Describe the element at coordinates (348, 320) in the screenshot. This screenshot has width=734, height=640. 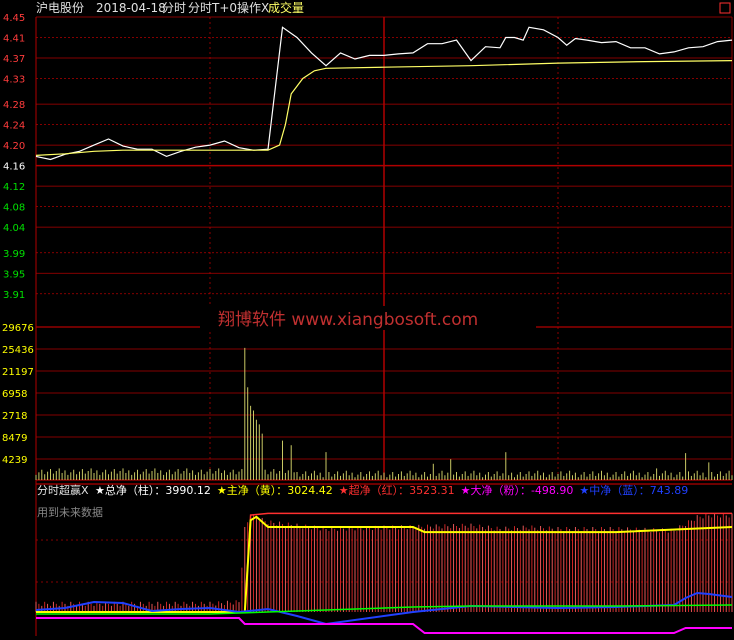
I see `watermark-text: 翔博软件 www.xiangbosoft.com` at that location.